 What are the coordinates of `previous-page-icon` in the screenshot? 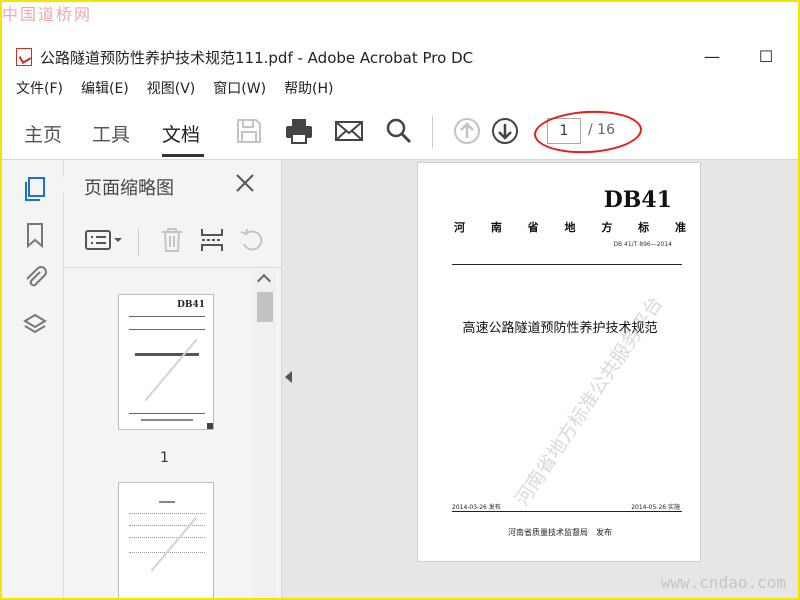 It's located at (467, 131).